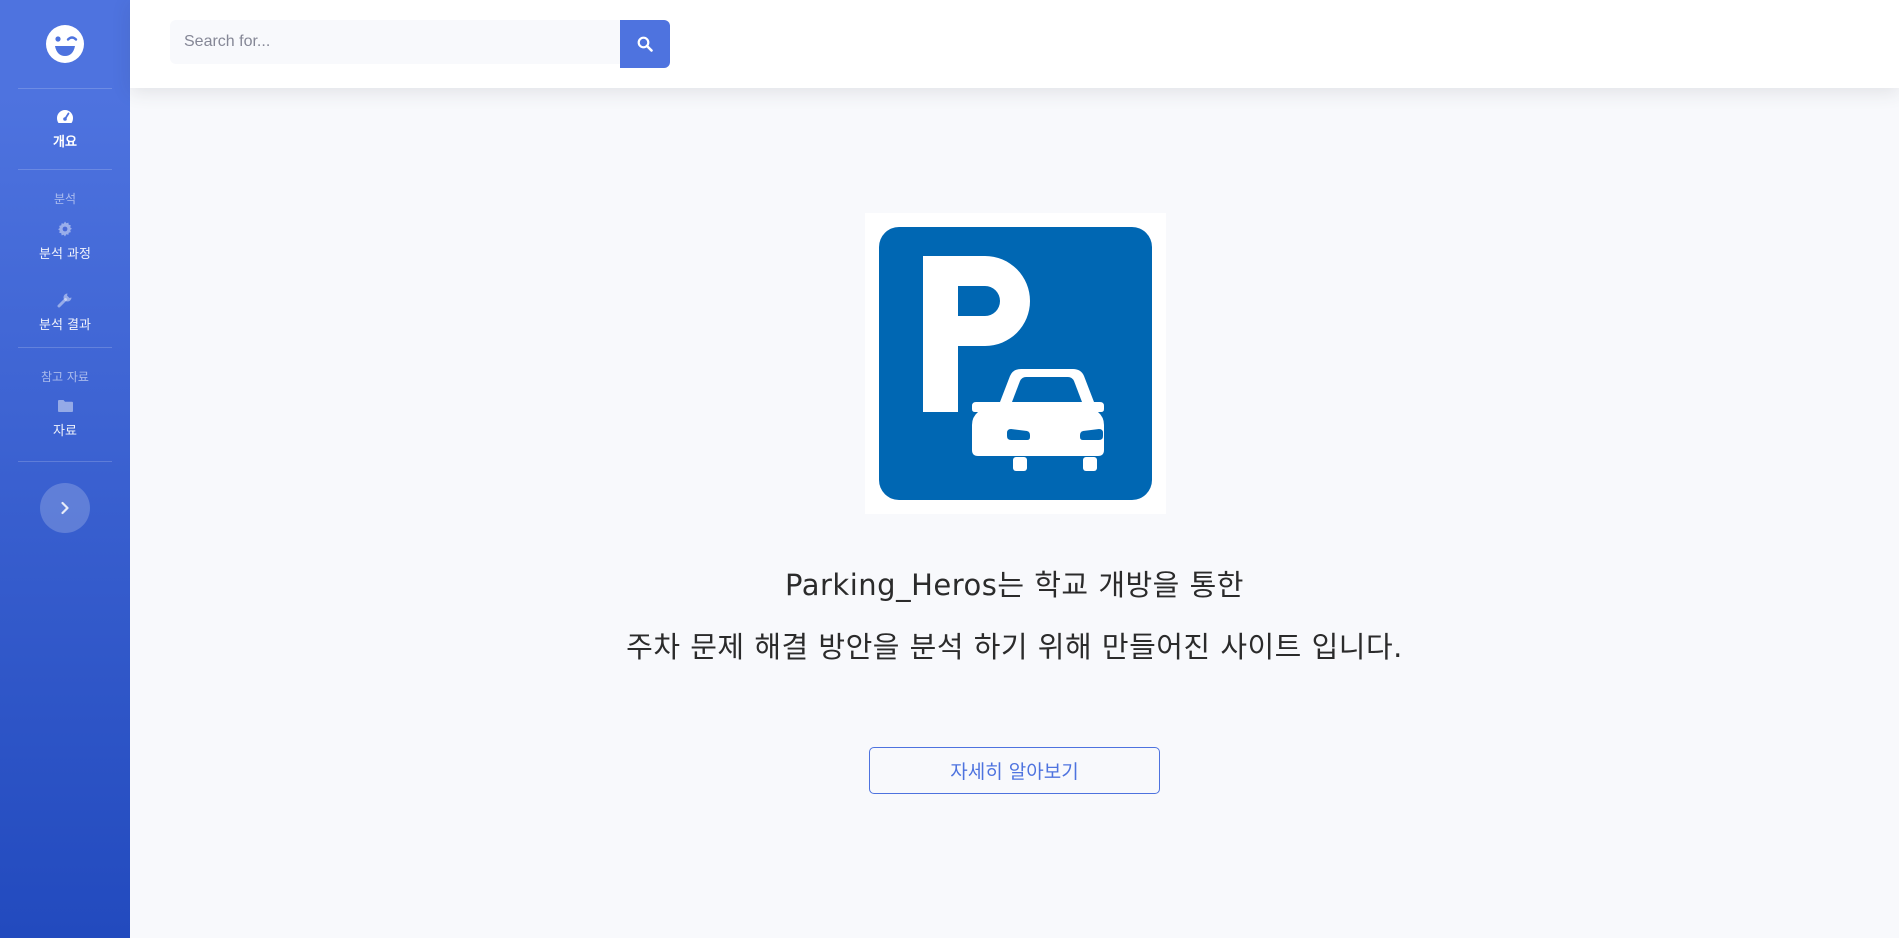  What do you see at coordinates (395, 42) in the screenshot?
I see `search-input` at bounding box center [395, 42].